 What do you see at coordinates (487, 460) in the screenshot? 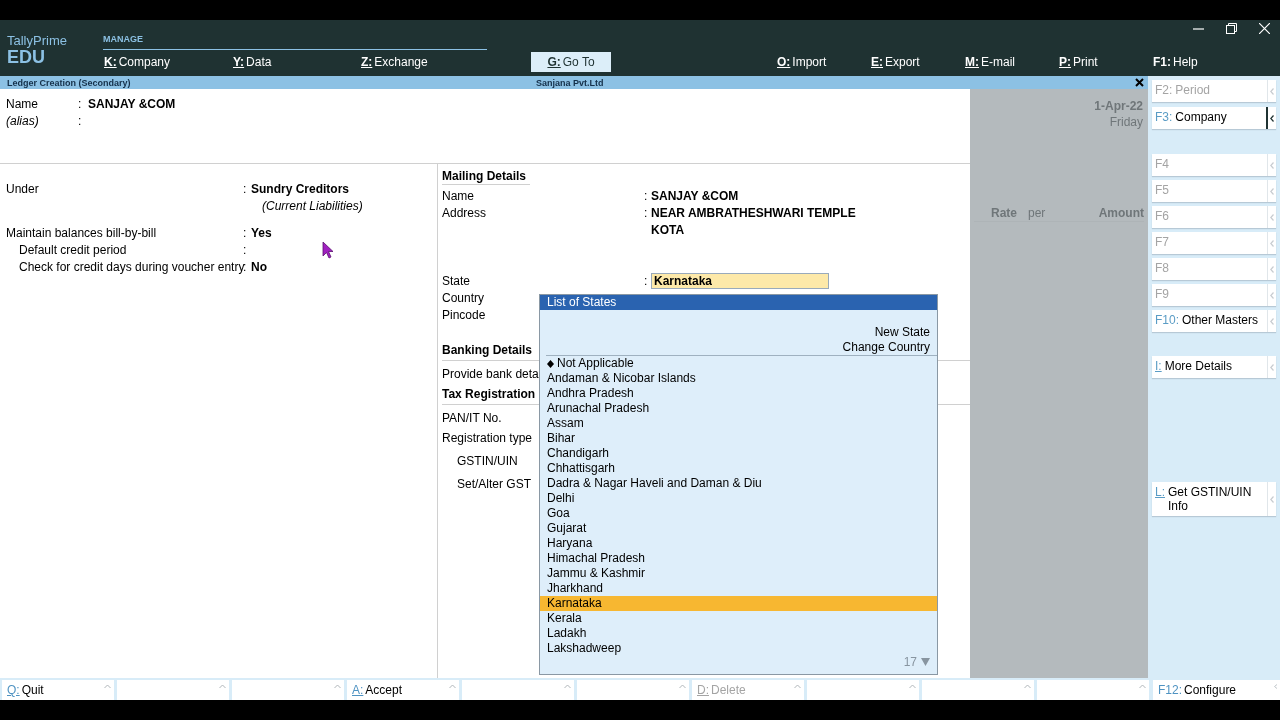
I see `field-label: GSTIN/UIN` at bounding box center [487, 460].